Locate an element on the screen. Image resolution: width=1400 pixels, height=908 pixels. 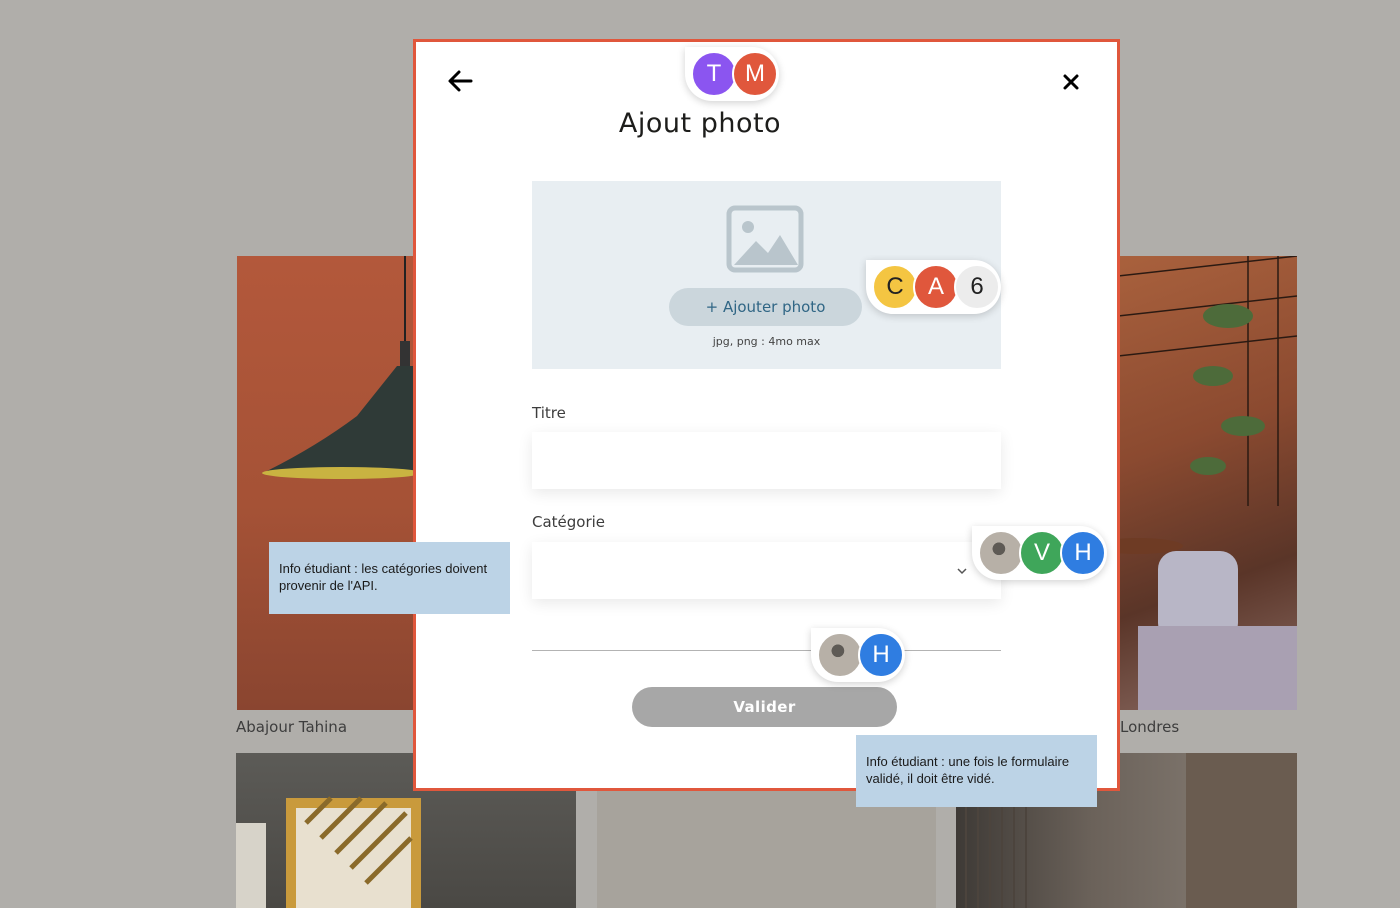
chevron-down-icon is located at coordinates (962, 571).